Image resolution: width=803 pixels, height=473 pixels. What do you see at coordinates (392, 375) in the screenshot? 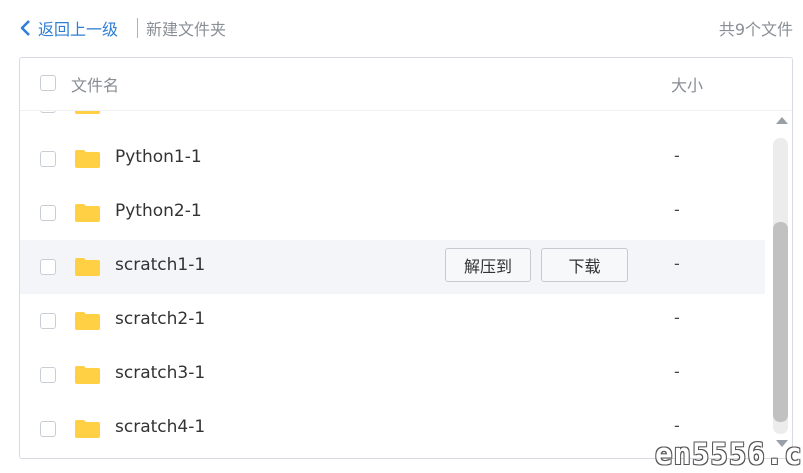
I see `list-item: scratch3-1 -` at bounding box center [392, 375].